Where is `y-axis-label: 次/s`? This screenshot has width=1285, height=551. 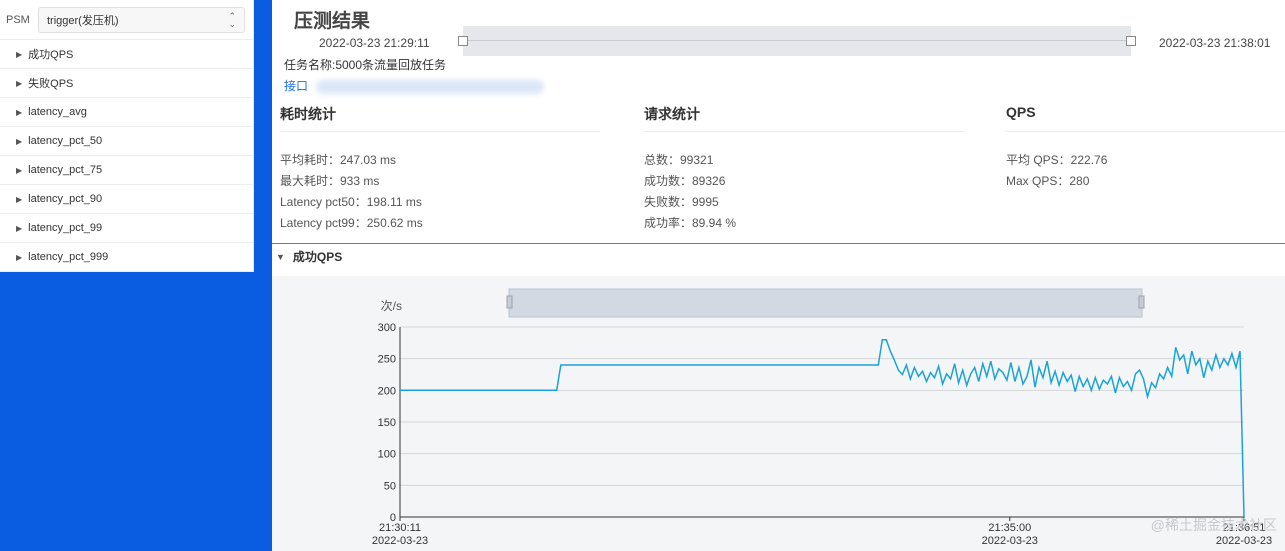
y-axis-label: 次/s is located at coordinates (391, 306).